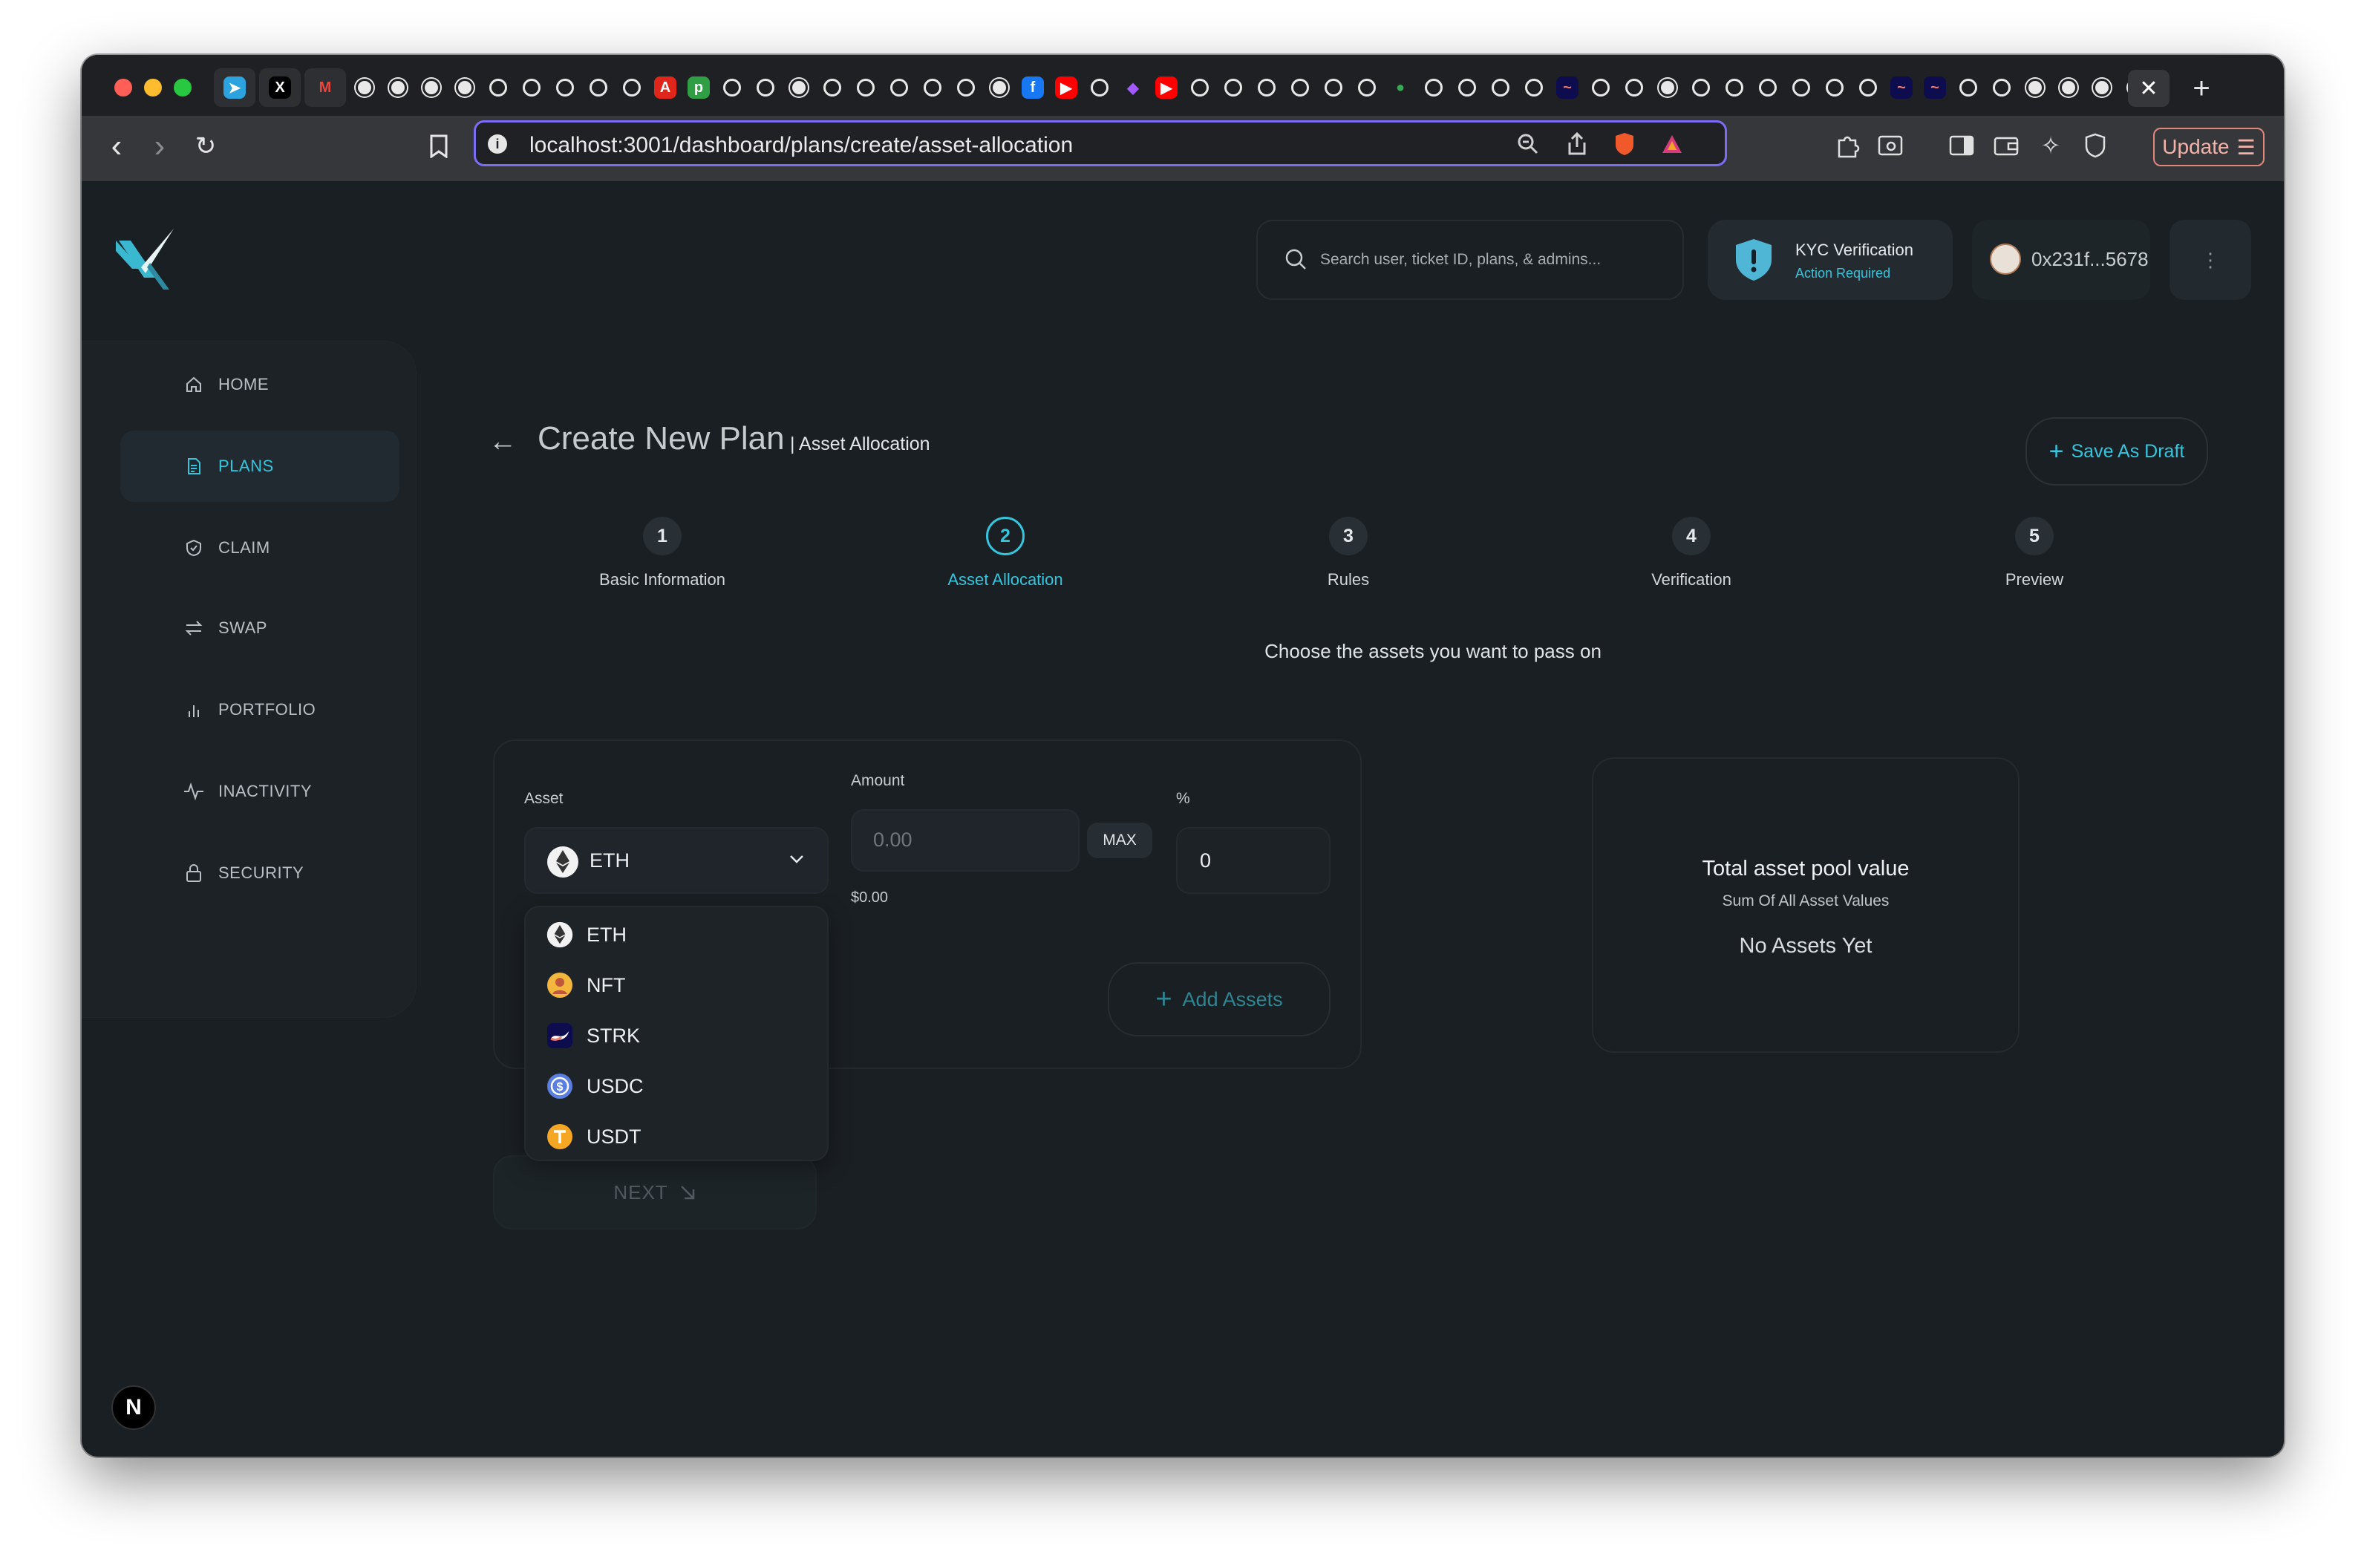 This screenshot has height=1568, width=2367. I want to click on step-preview: 5 Preview, so click(2035, 553).